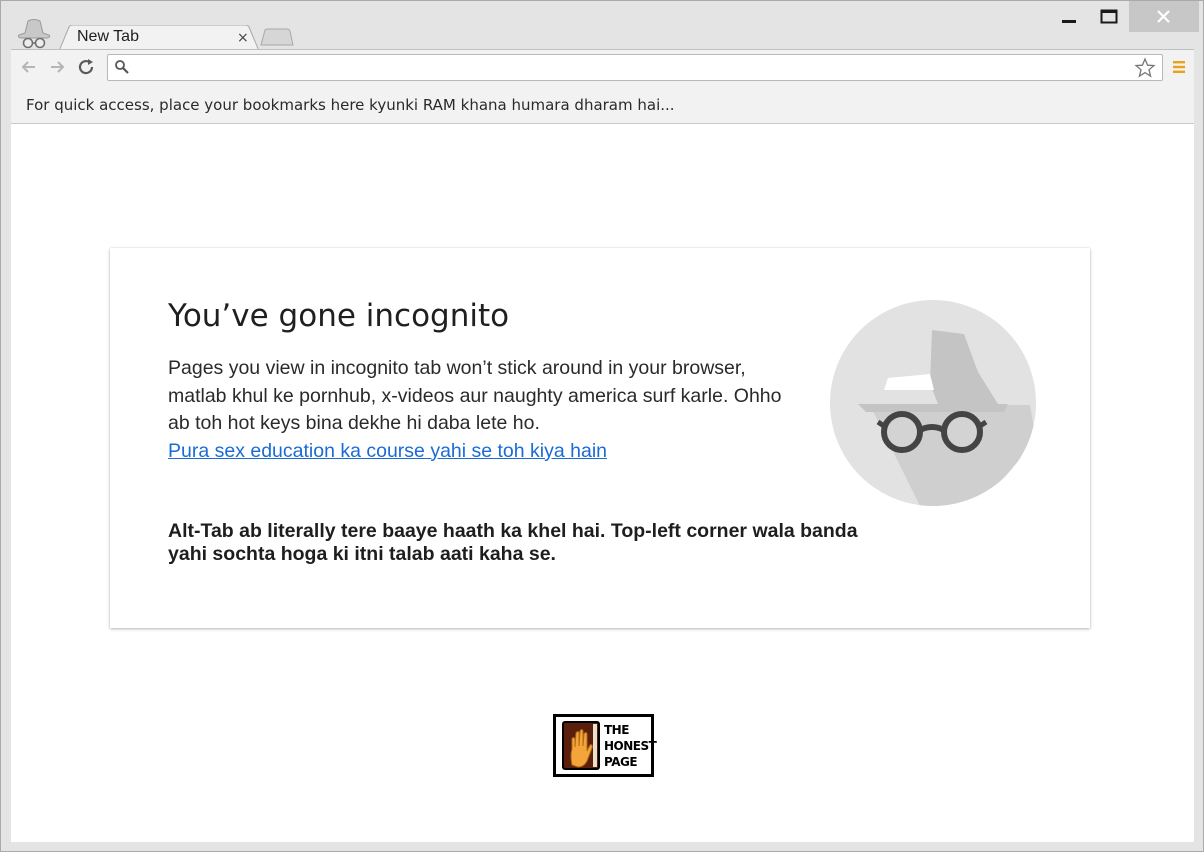 The width and height of the screenshot is (1204, 852). I want to click on tab-new-tab: New Tab ×, so click(159, 38).